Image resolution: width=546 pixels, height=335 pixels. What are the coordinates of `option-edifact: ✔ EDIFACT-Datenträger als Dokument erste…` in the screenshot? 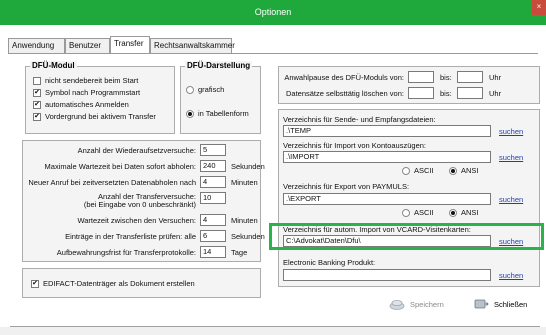 It's located at (113, 283).